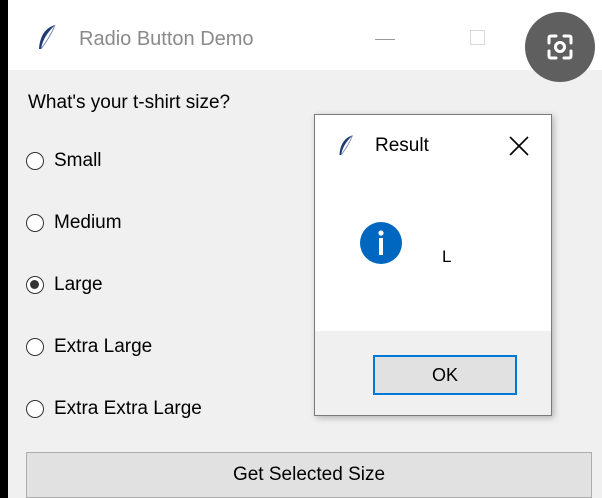 This screenshot has height=498, width=602. Describe the element at coordinates (88, 222) in the screenshot. I see `radio-label: Medium` at that location.